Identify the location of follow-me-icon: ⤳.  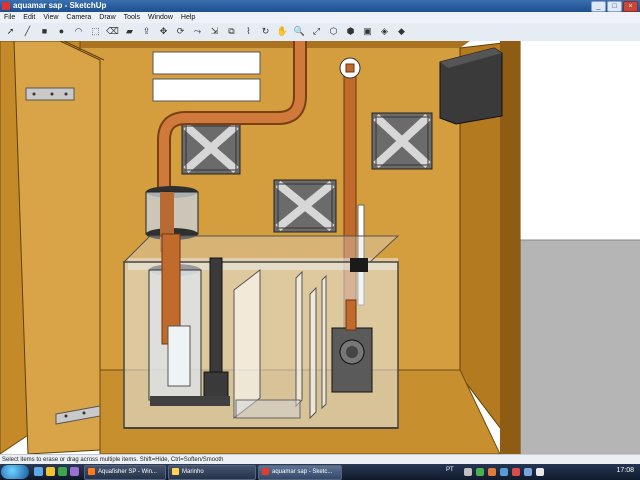
(197, 31).